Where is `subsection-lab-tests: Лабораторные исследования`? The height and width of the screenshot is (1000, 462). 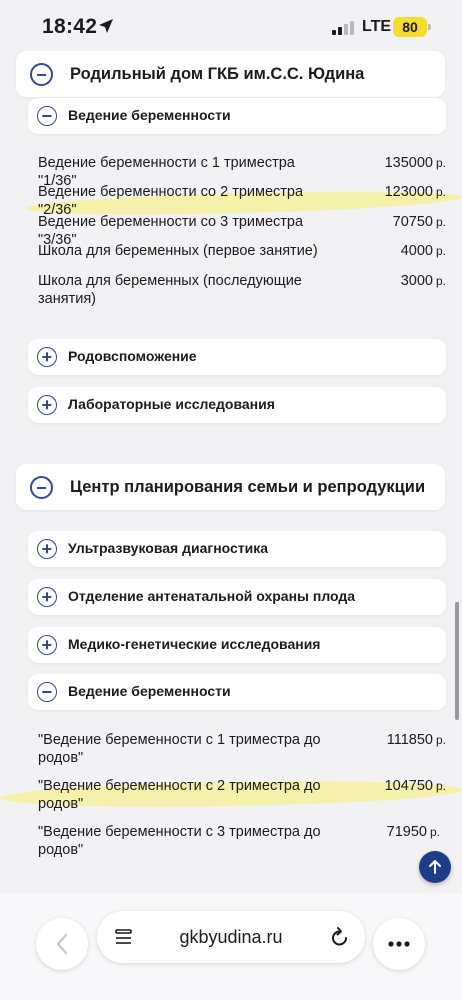 subsection-lab-tests: Лабораторные исследования is located at coordinates (237, 405).